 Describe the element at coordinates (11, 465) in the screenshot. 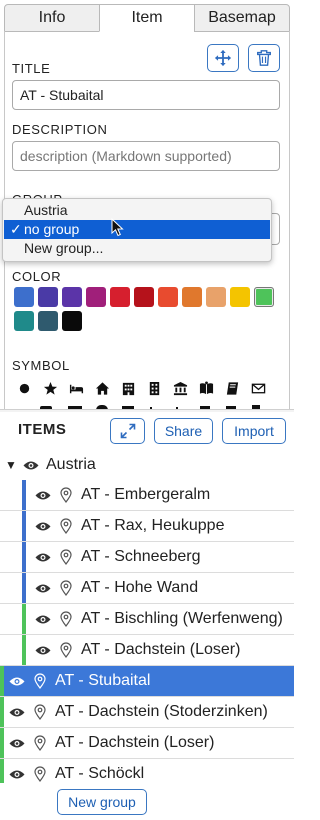

I see `caret-down-icon: ▼` at that location.